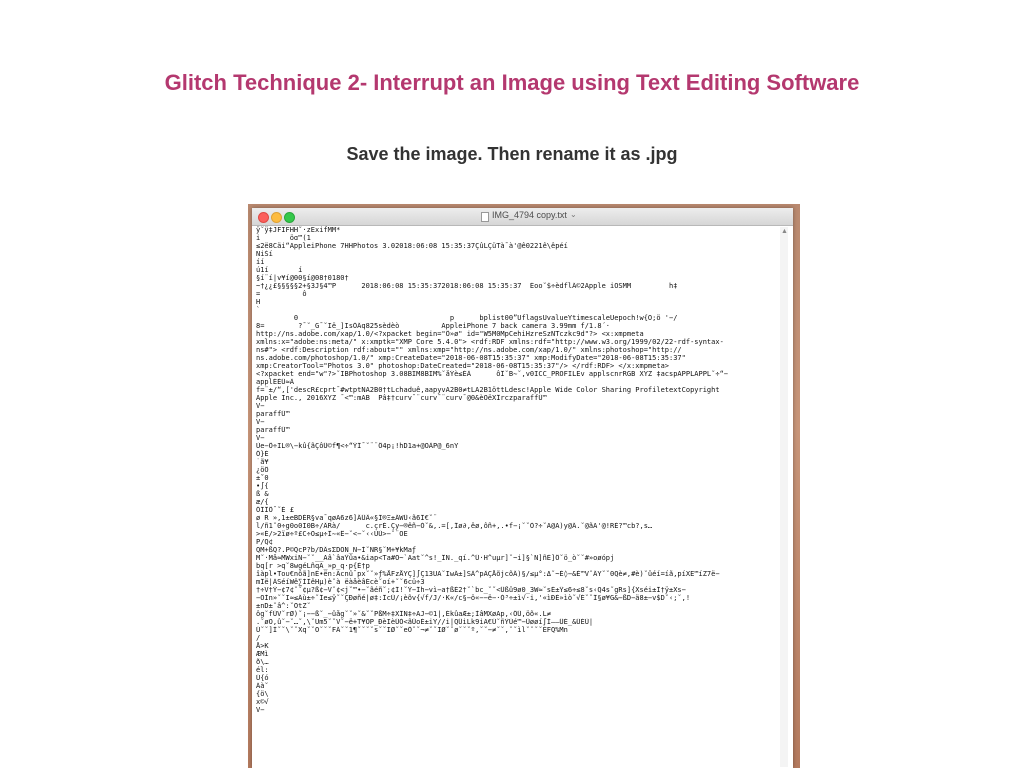 This screenshot has width=1024, height=768. Describe the element at coordinates (485, 217) in the screenshot. I see `document-icon` at that location.